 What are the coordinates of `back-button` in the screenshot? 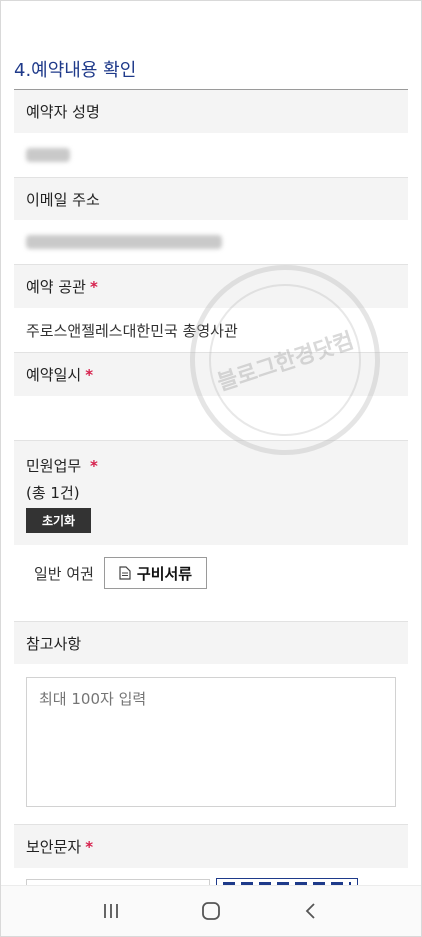 It's located at (311, 911).